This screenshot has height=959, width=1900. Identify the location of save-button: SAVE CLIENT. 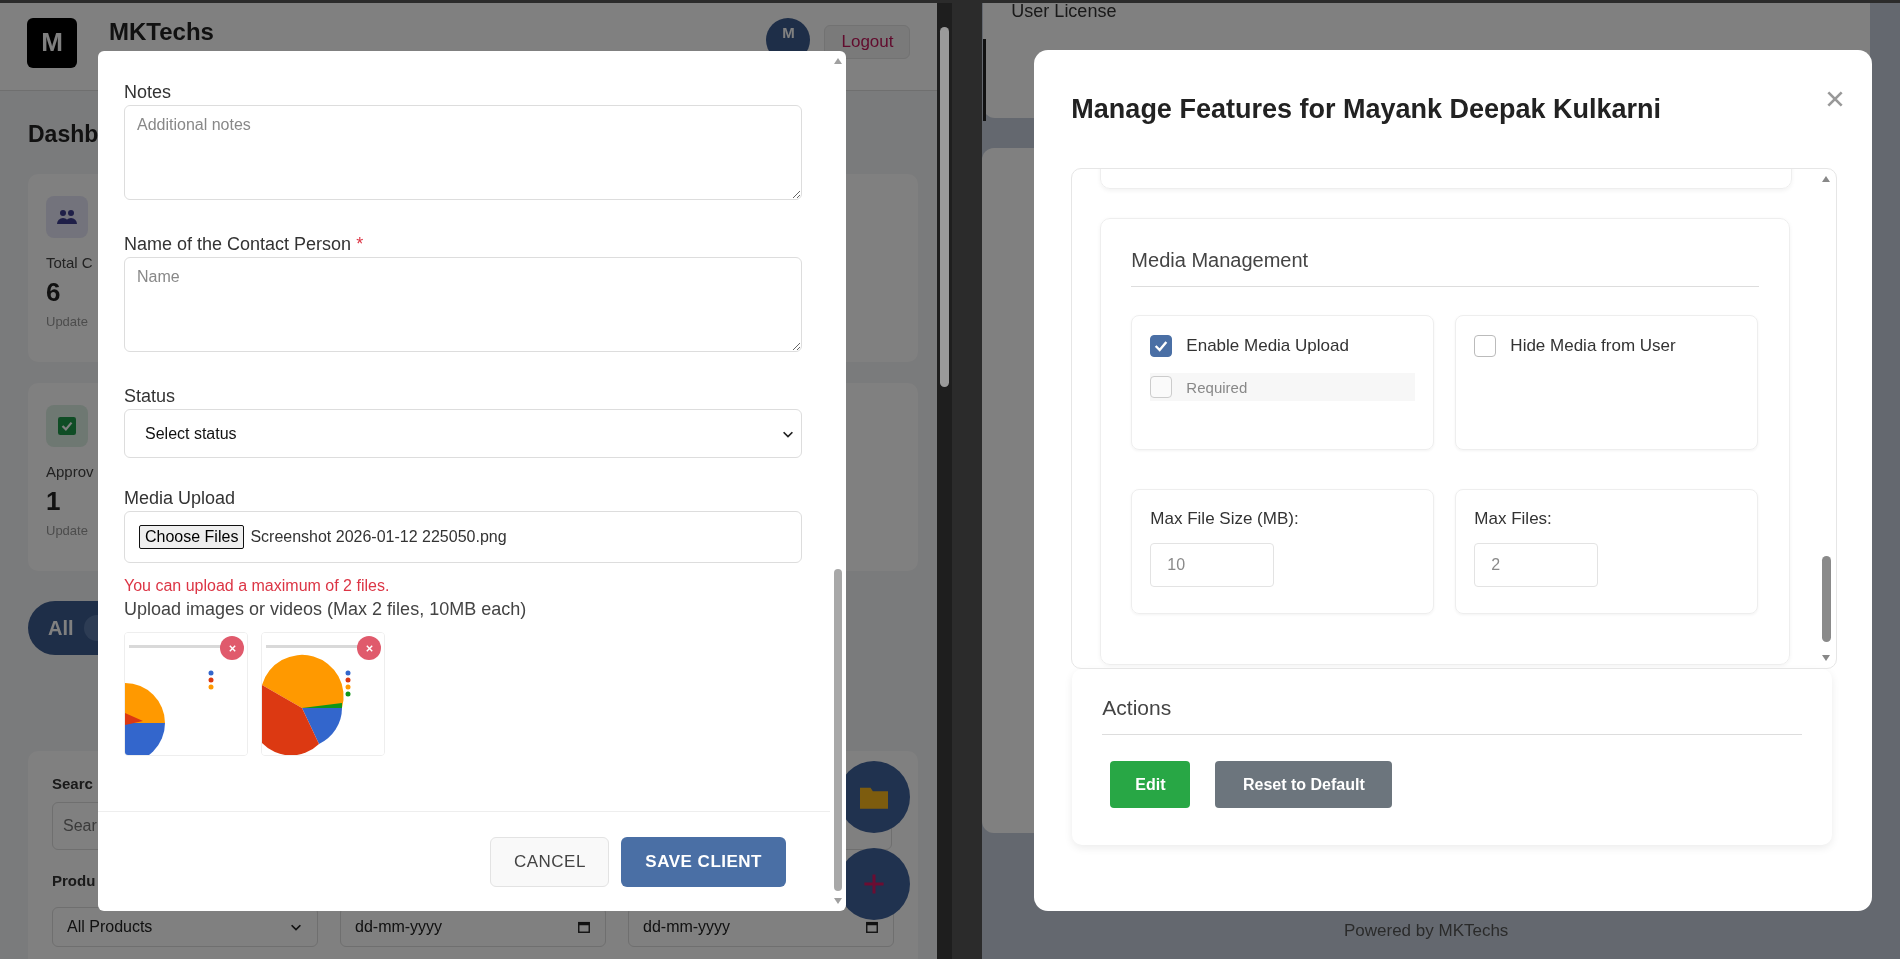
(703, 862).